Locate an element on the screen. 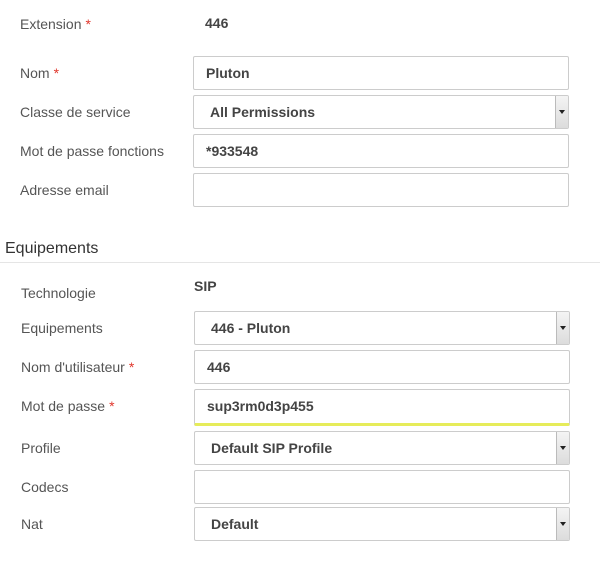 The height and width of the screenshot is (584, 600). codecs-label: Codecs is located at coordinates (45, 487).